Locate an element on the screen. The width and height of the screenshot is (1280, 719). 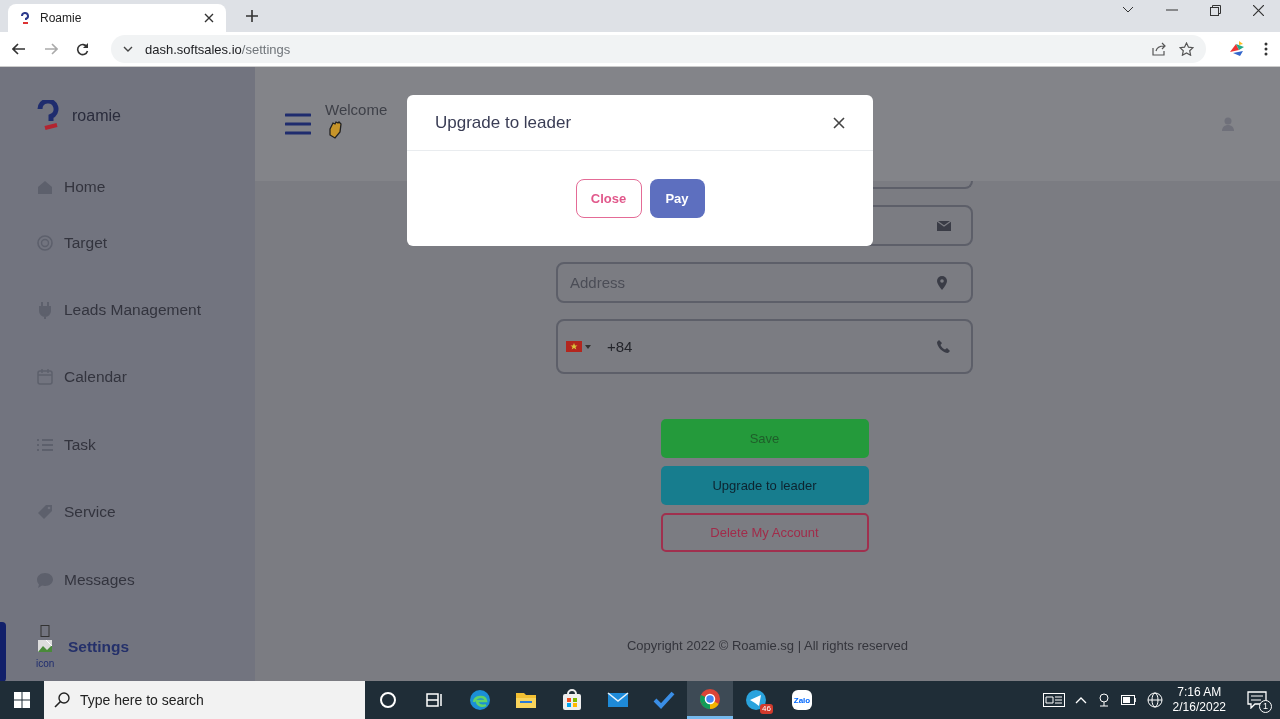
globe-icon is located at coordinates (1154, 700).